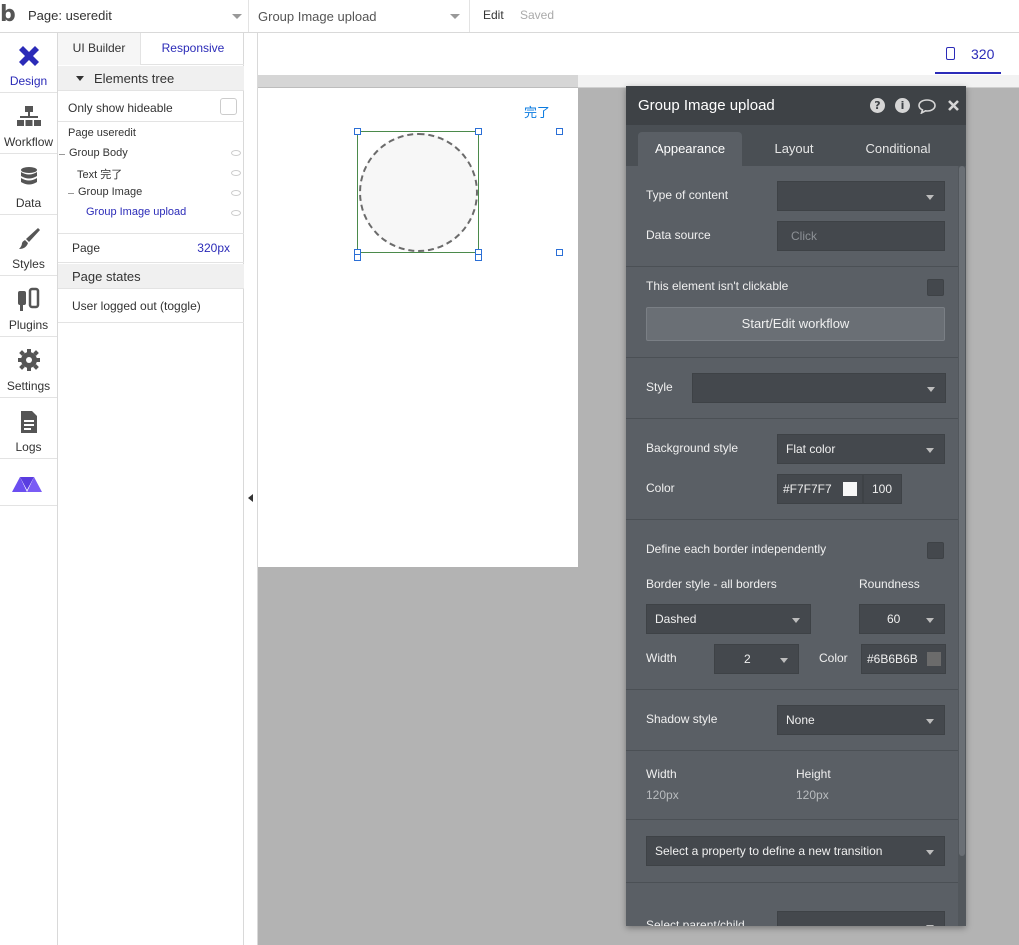 Image resolution: width=1019 pixels, height=945 pixels. Describe the element at coordinates (861, 449) in the screenshot. I see `background-style-dropdown: Flat color` at that location.